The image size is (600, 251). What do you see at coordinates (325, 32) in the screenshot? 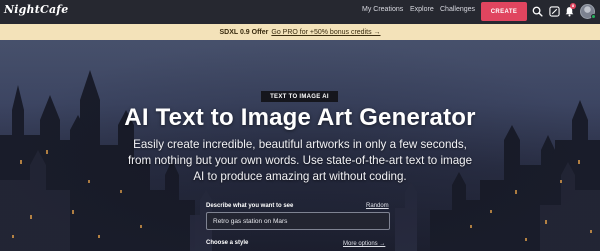
I see `promo-link: Go PRO for +50% bonus credits →` at bounding box center [325, 32].